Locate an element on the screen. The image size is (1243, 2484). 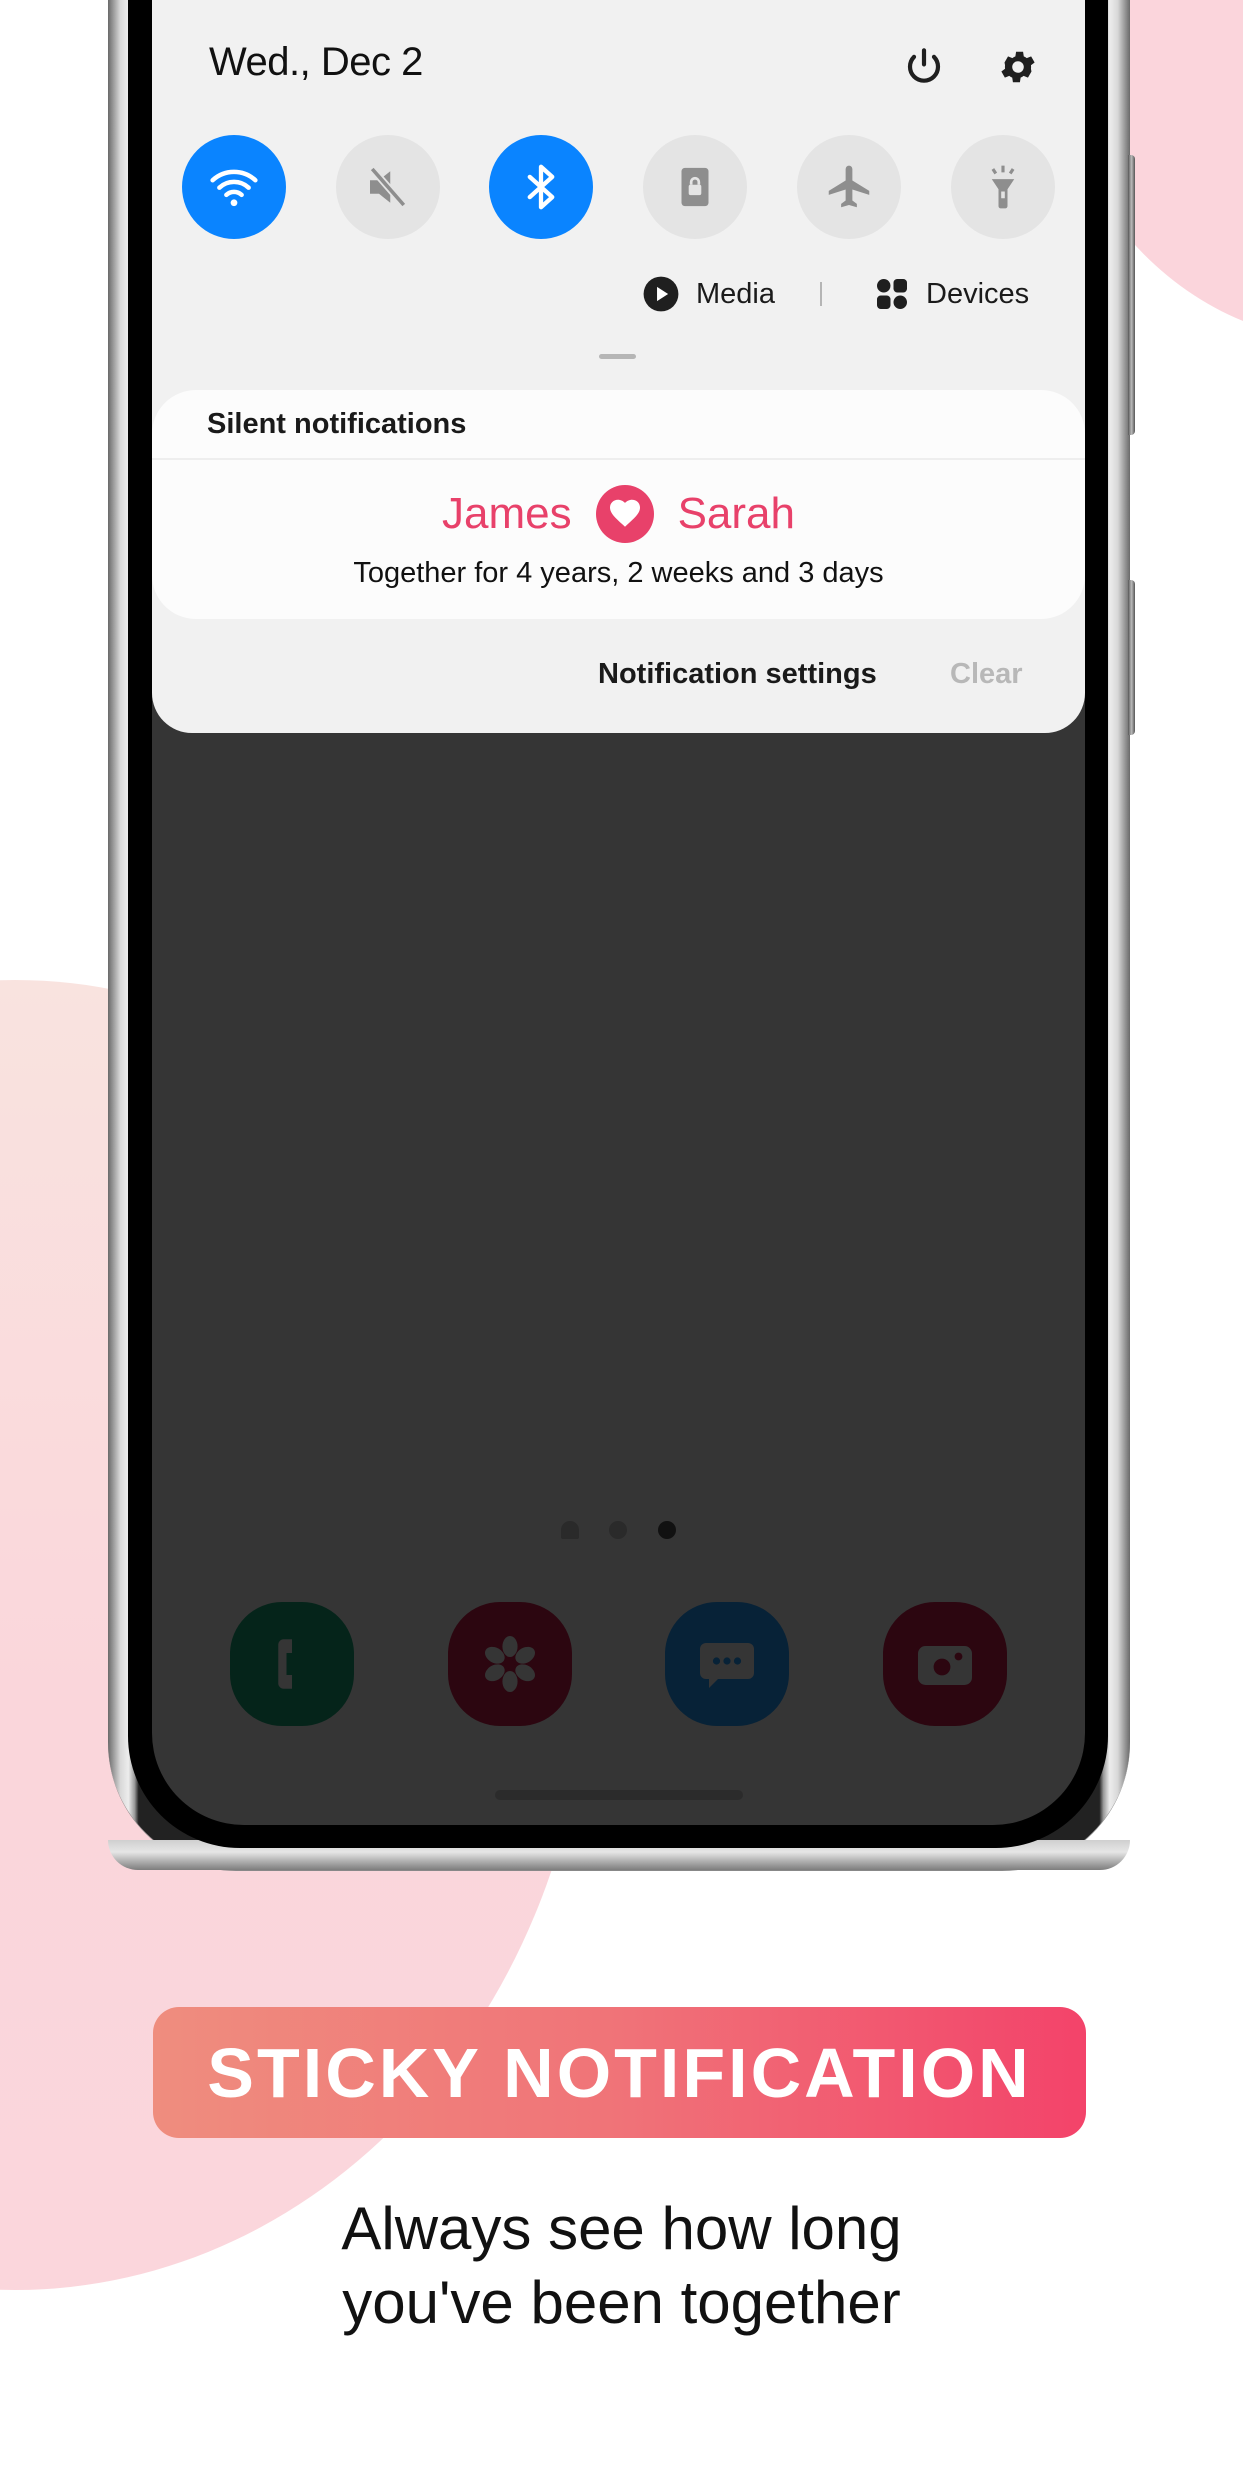
flashlight-icon is located at coordinates (1003, 187).